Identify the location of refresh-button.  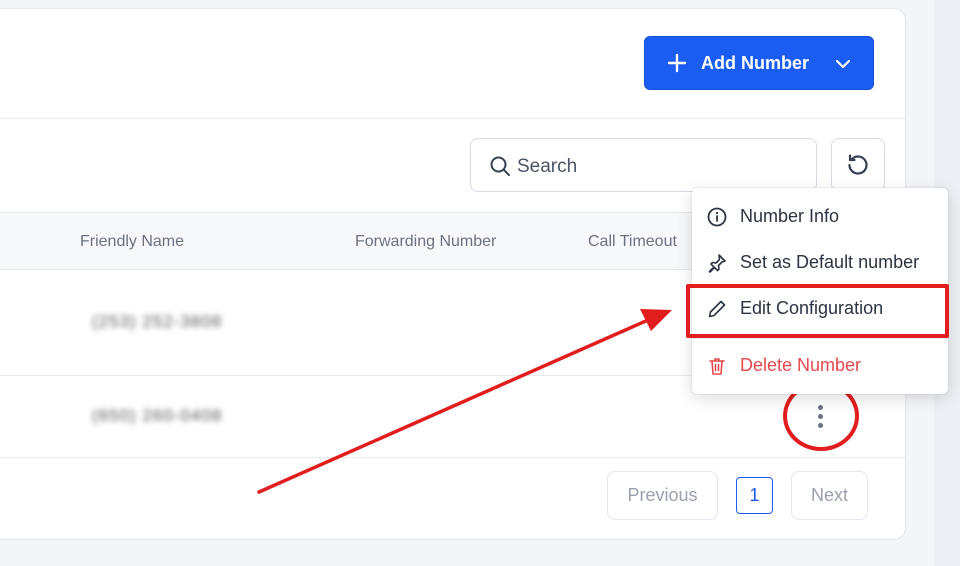
(858, 165).